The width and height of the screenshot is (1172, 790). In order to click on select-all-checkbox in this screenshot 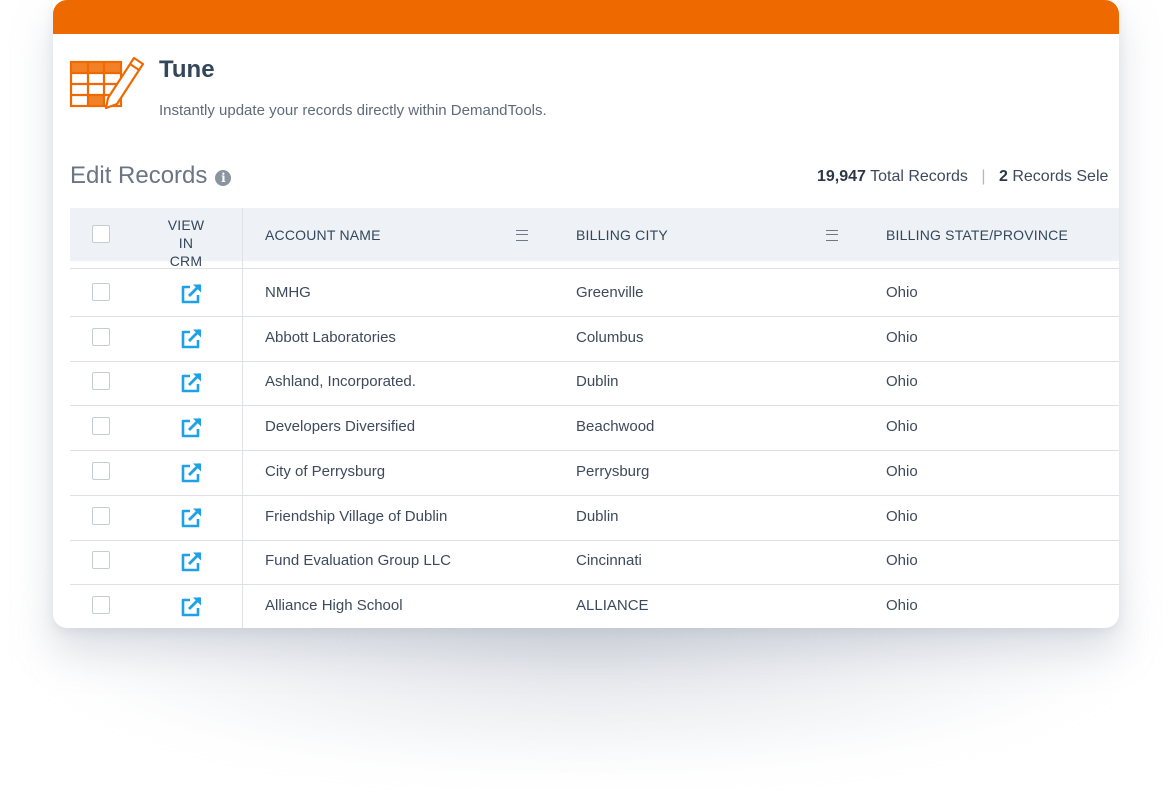, I will do `click(101, 234)`.